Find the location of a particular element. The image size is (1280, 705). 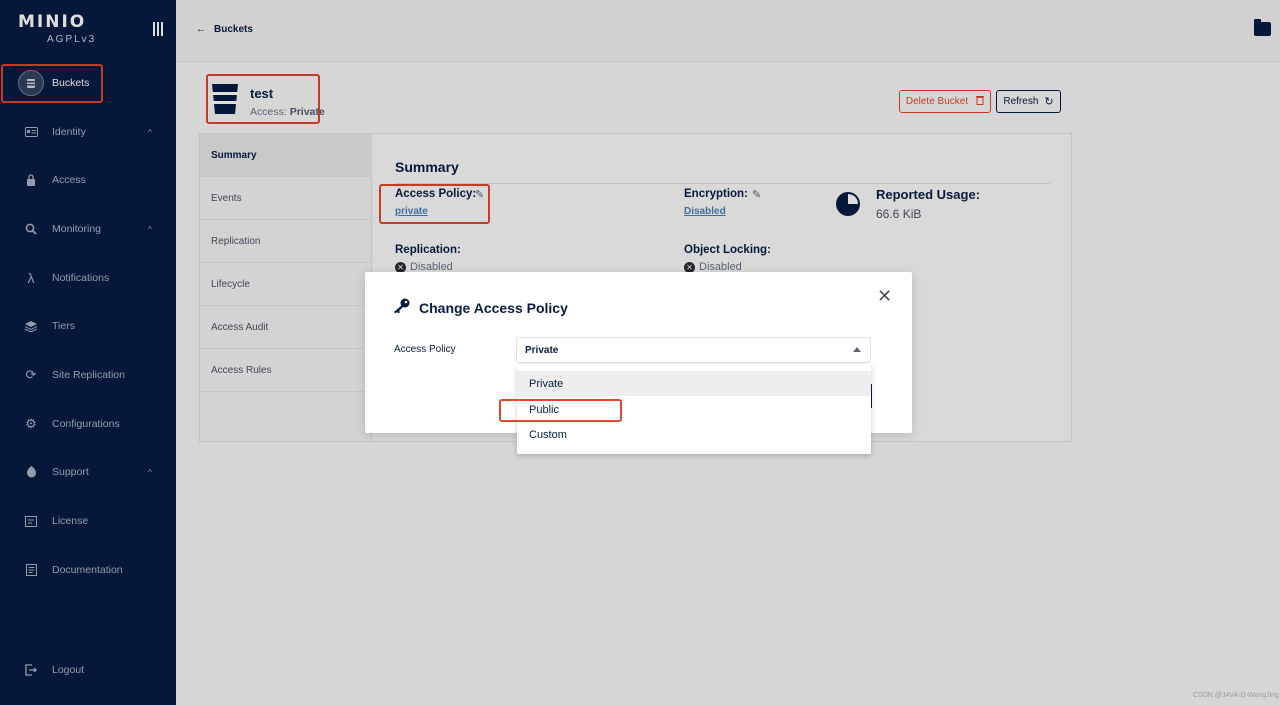

caret-up-icon is located at coordinates (857, 349).